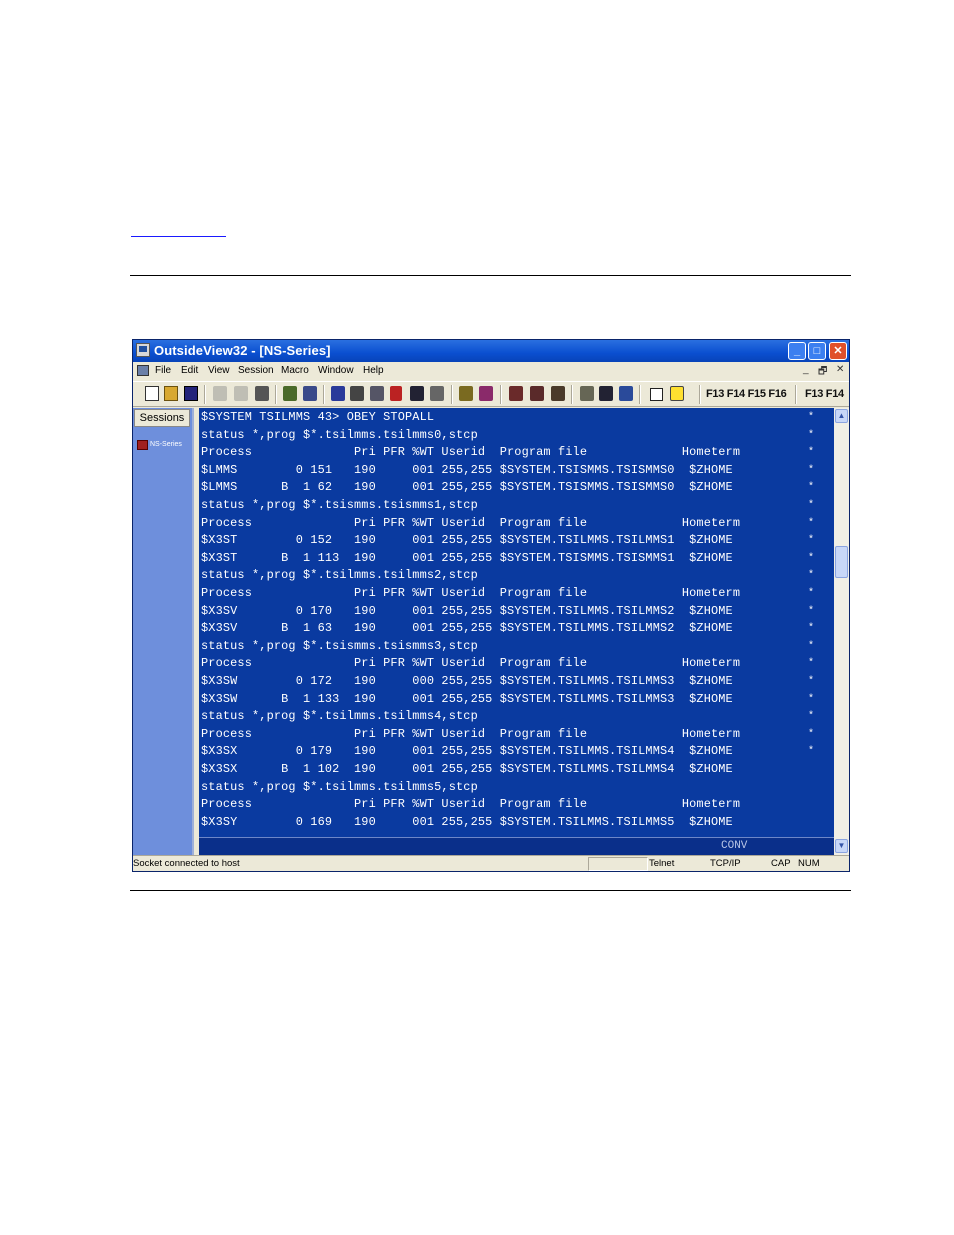 This screenshot has height=1235, width=954. What do you see at coordinates (163, 370) in the screenshot?
I see `menu-file: File` at bounding box center [163, 370].